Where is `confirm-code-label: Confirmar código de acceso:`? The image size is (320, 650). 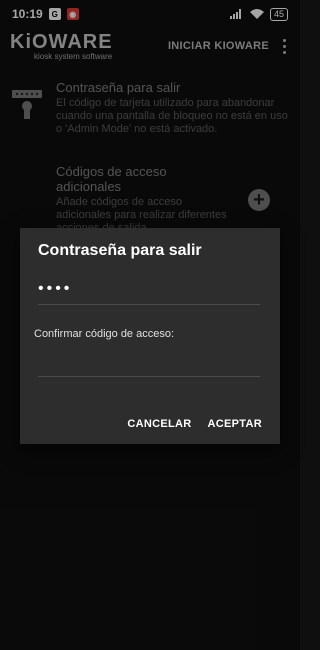
confirm-code-label: Confirmar código de acceso: is located at coordinates (104, 334).